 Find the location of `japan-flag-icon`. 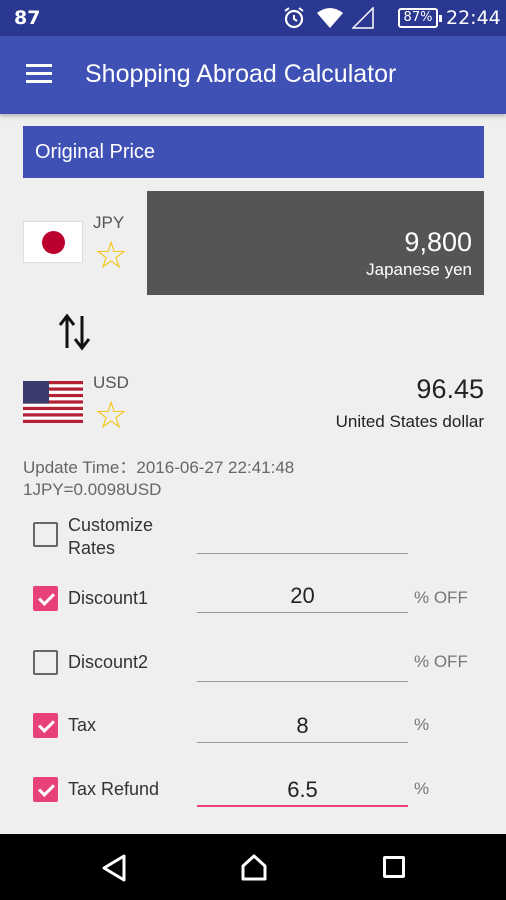

japan-flag-icon is located at coordinates (53, 242).